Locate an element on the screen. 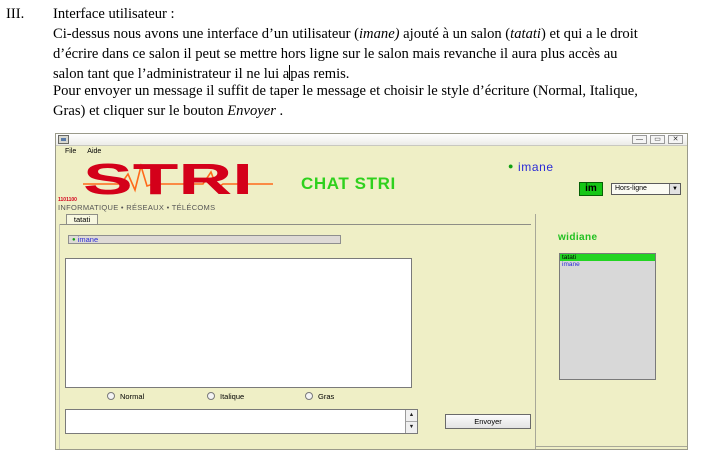 The width and height of the screenshot is (717, 475). menu-file: File is located at coordinates (70, 151).